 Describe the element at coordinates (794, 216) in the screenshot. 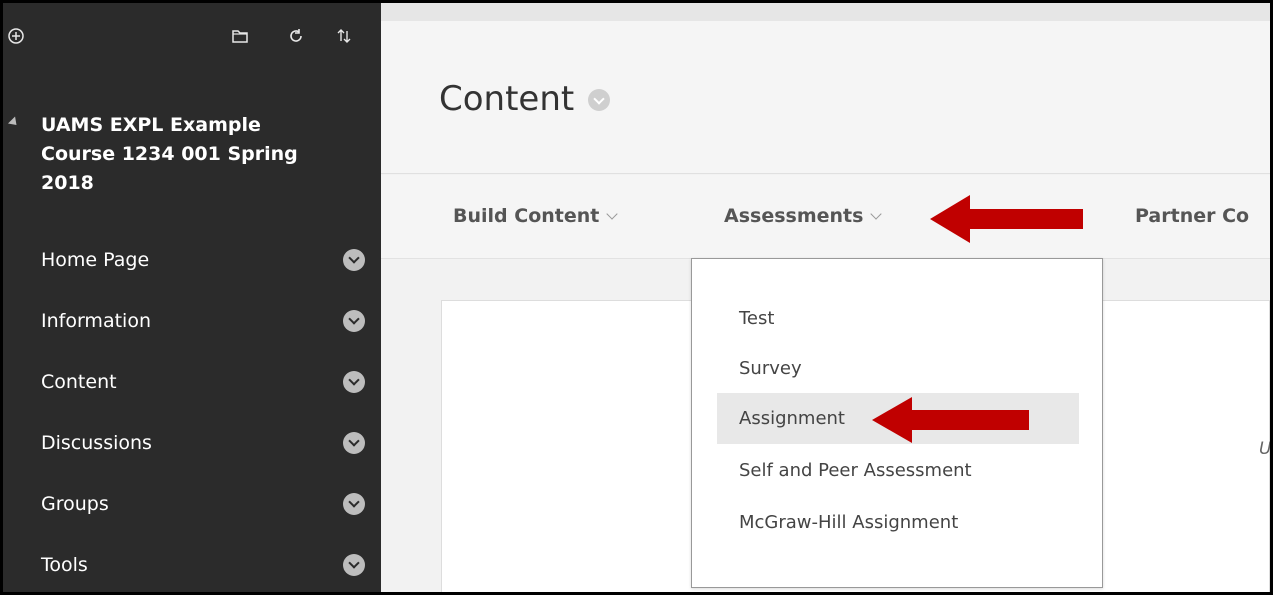

I see `assessments-label: Assessments` at that location.